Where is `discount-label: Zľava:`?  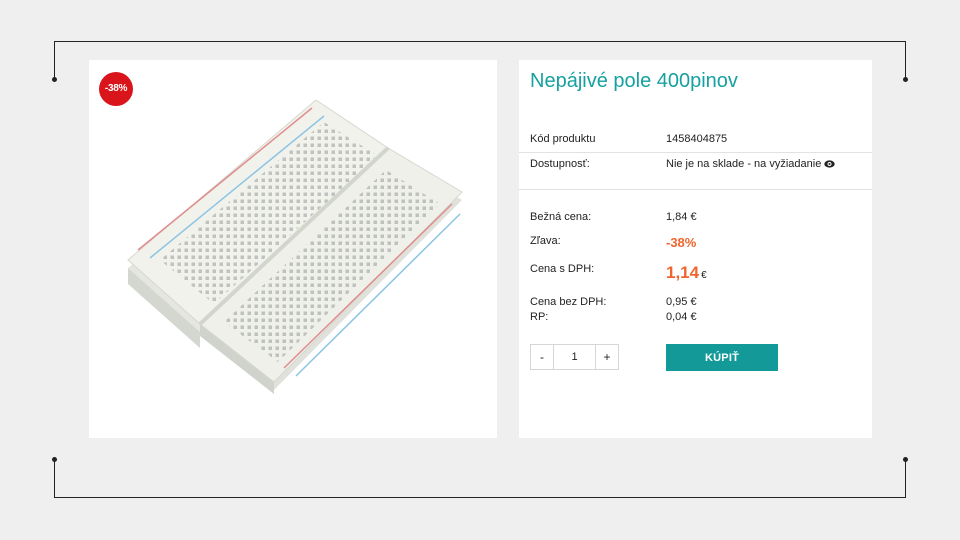
discount-label: Zľava: is located at coordinates (545, 241).